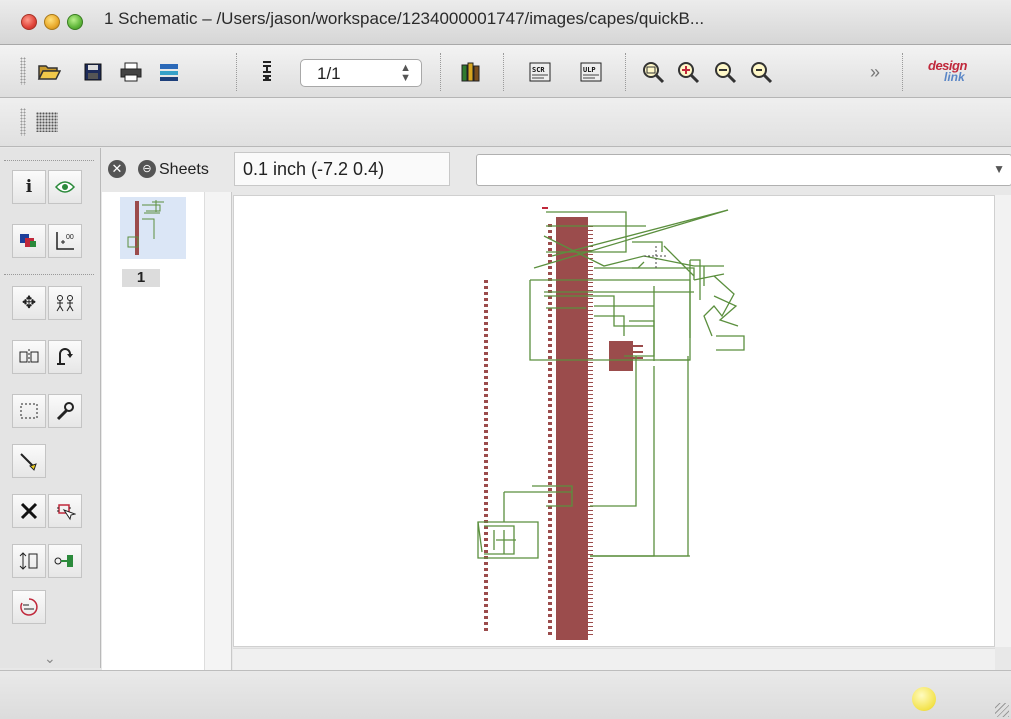 The width and height of the screenshot is (1011, 719). I want to click on add-part-icon, so click(65, 511).